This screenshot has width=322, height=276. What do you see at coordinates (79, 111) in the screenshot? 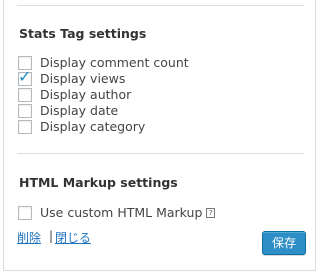
I see `date-label: Display date` at bounding box center [79, 111].